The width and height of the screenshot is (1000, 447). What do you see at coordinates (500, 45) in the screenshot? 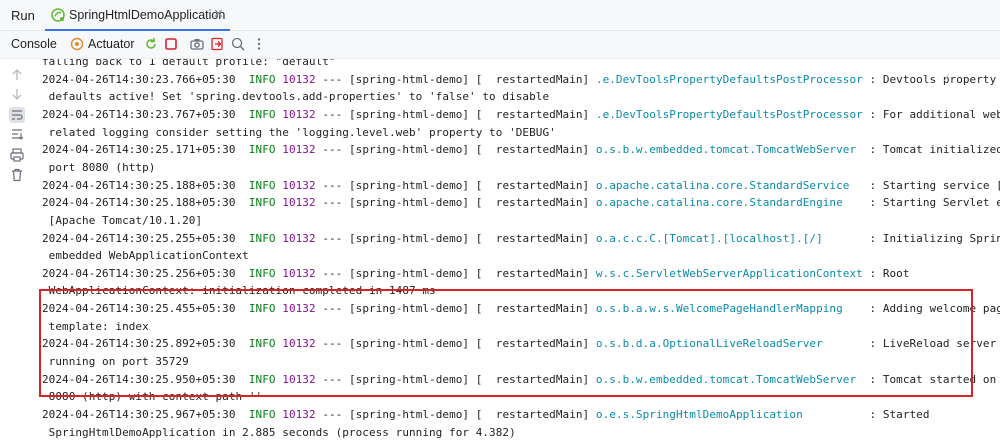
I see `console-toolbar: Console Actuator` at bounding box center [500, 45].